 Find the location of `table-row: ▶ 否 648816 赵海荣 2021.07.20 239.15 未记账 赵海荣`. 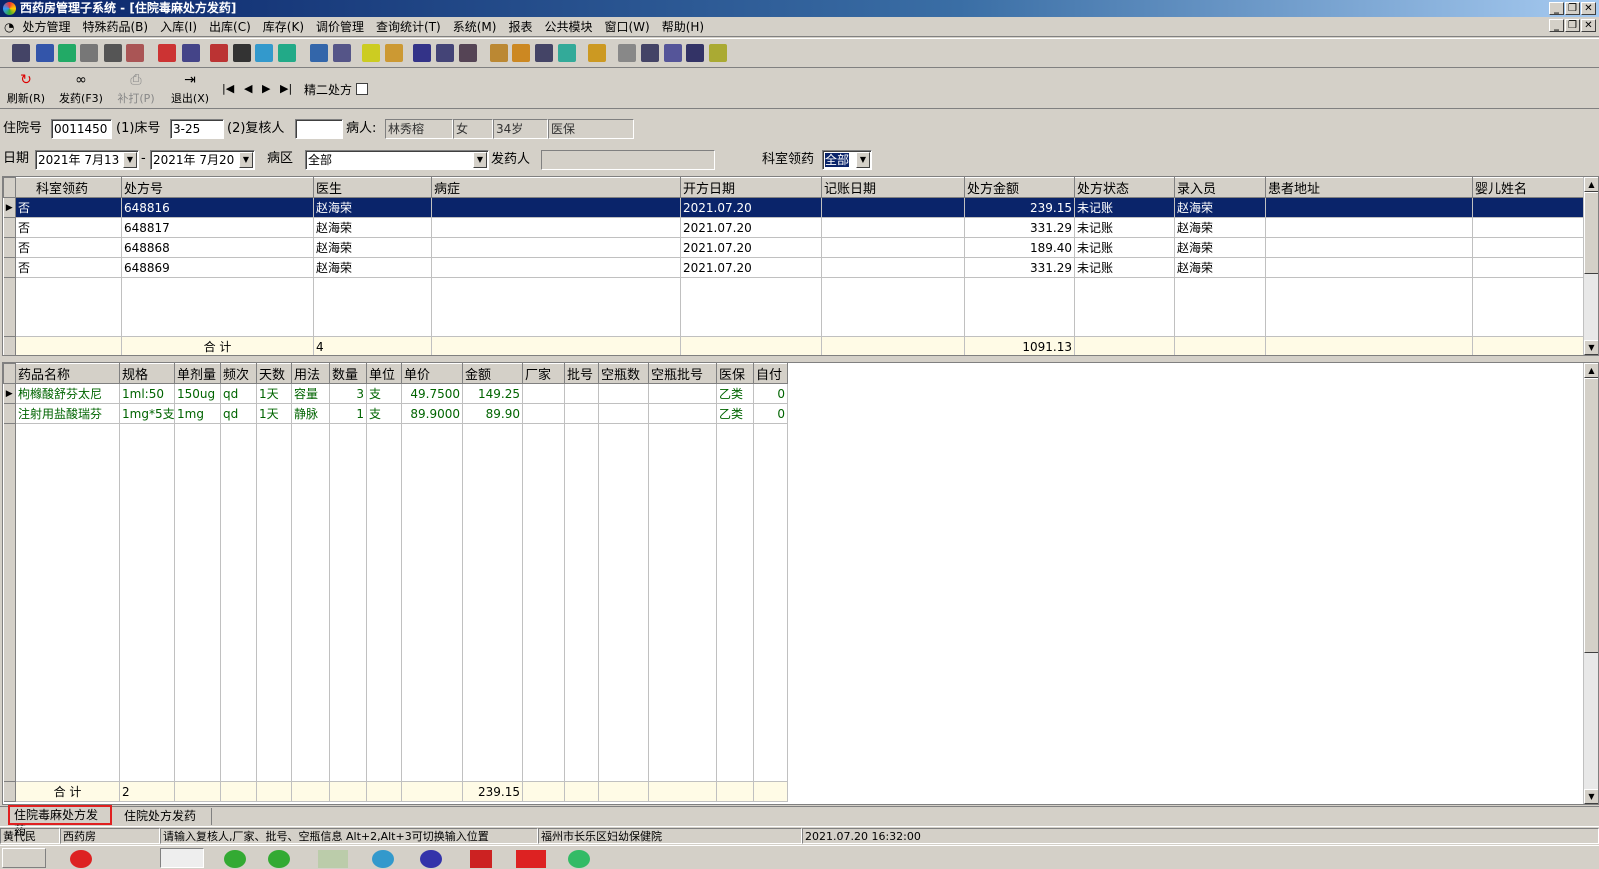

table-row: ▶ 否 648816 赵海荣 2021.07.20 239.15 未记账 赵海荣 is located at coordinates (794, 207).